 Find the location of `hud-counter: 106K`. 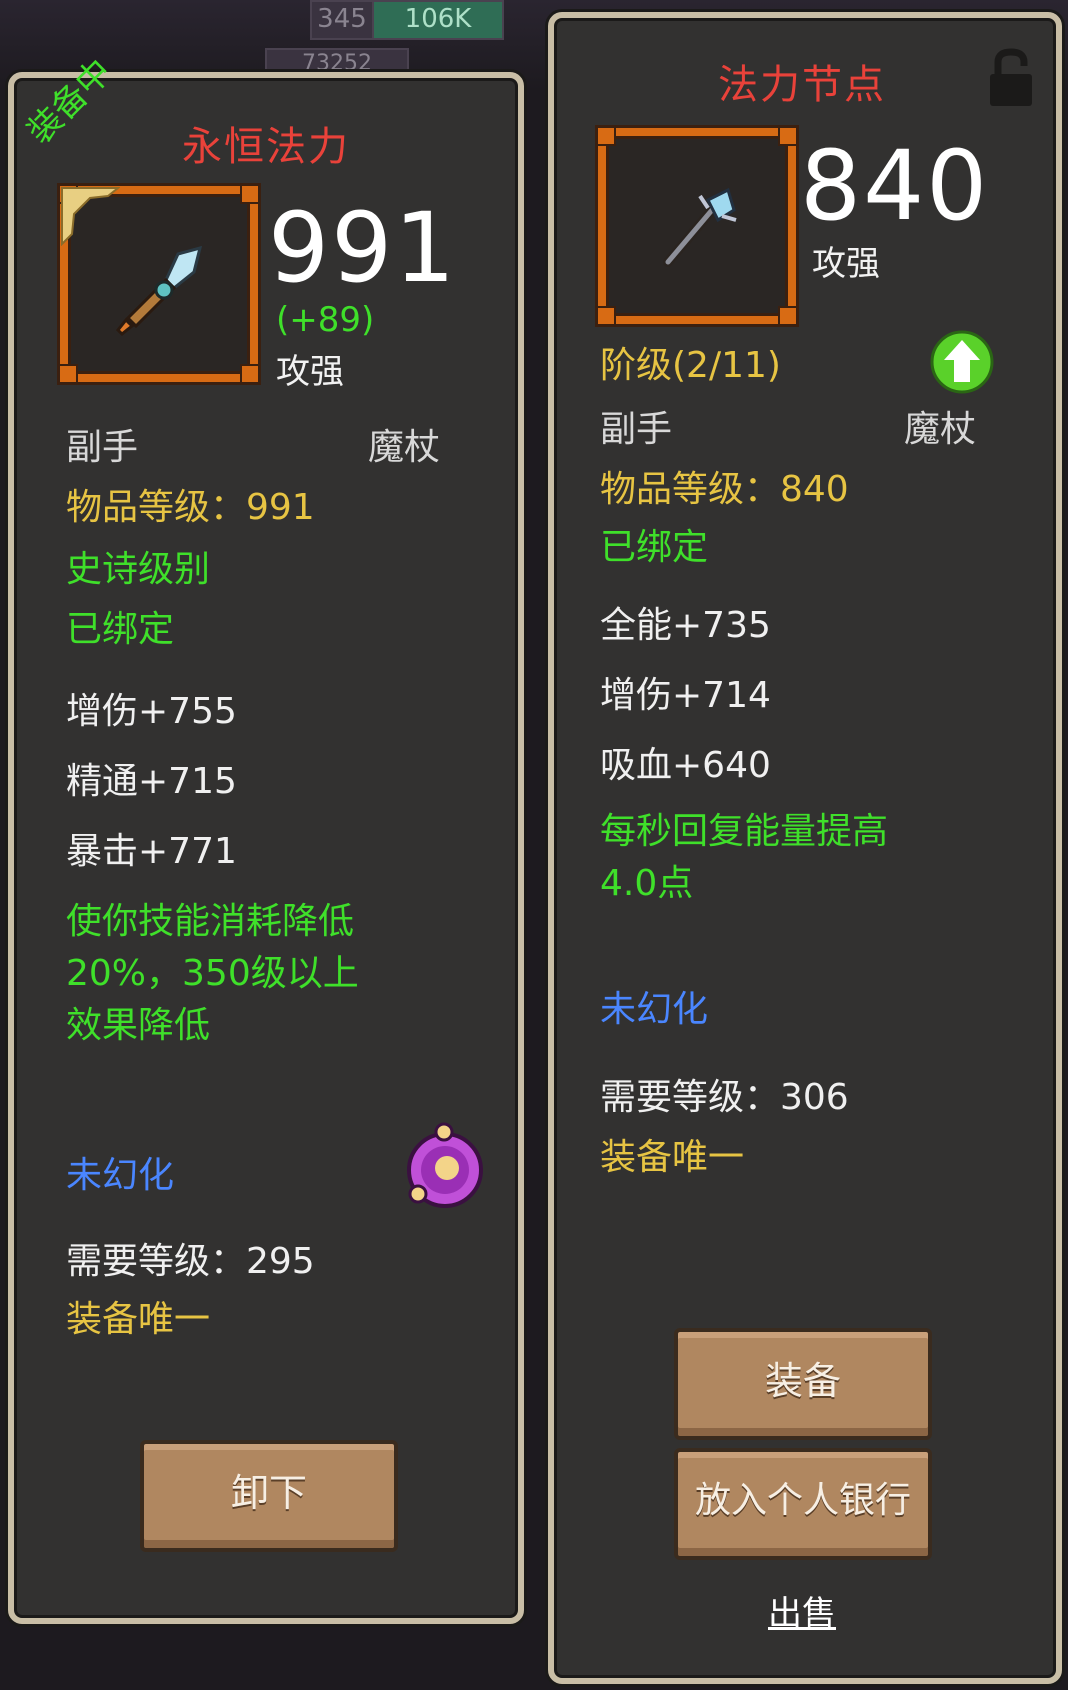

hud-counter: 106K is located at coordinates (438, 20).